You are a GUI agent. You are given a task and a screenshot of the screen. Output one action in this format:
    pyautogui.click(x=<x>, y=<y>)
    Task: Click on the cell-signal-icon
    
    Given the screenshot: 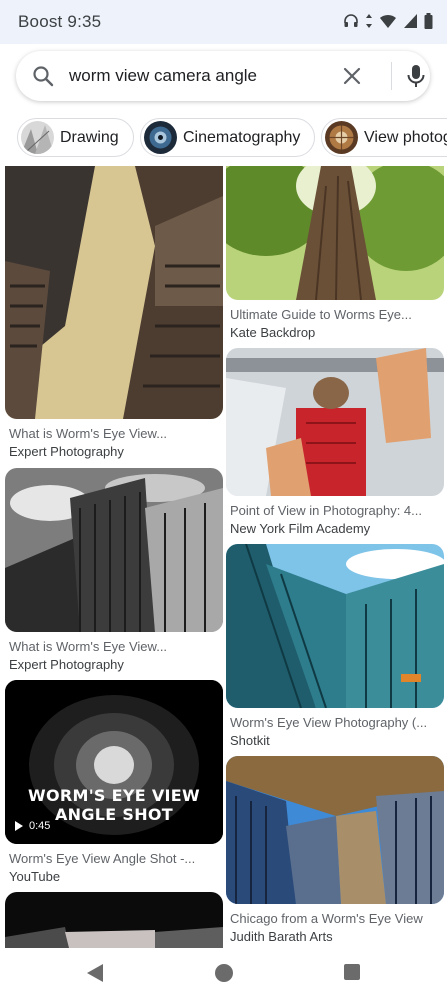 What is the action you would take?
    pyautogui.click(x=410, y=21)
    